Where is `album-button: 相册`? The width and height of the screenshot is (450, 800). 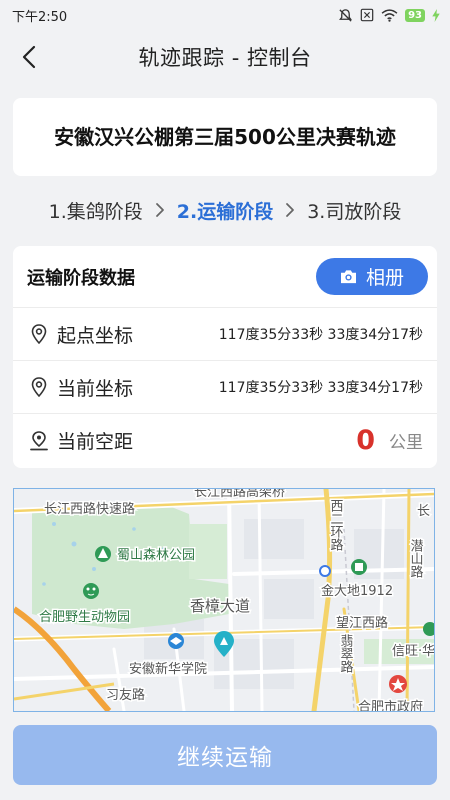 album-button: 相册 is located at coordinates (372, 276).